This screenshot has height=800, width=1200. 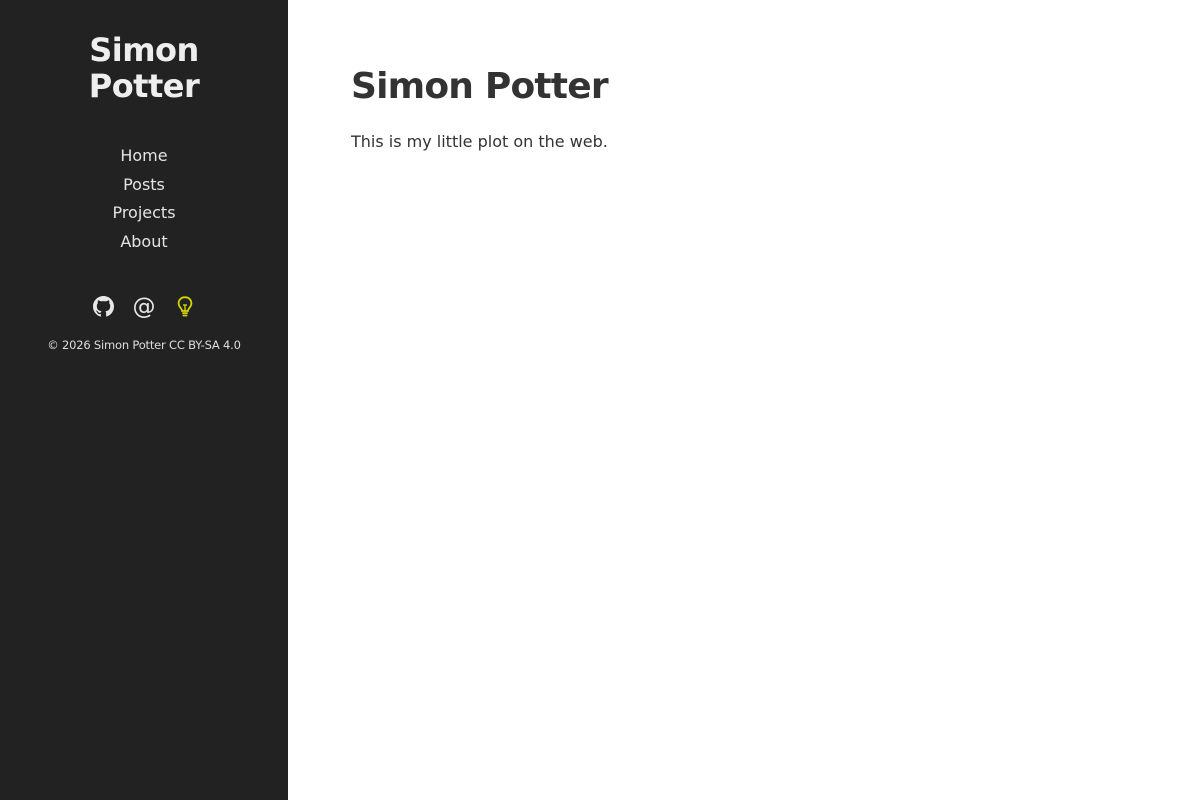 I want to click on intro-text: This is my little plot on the web., so click(x=479, y=141).